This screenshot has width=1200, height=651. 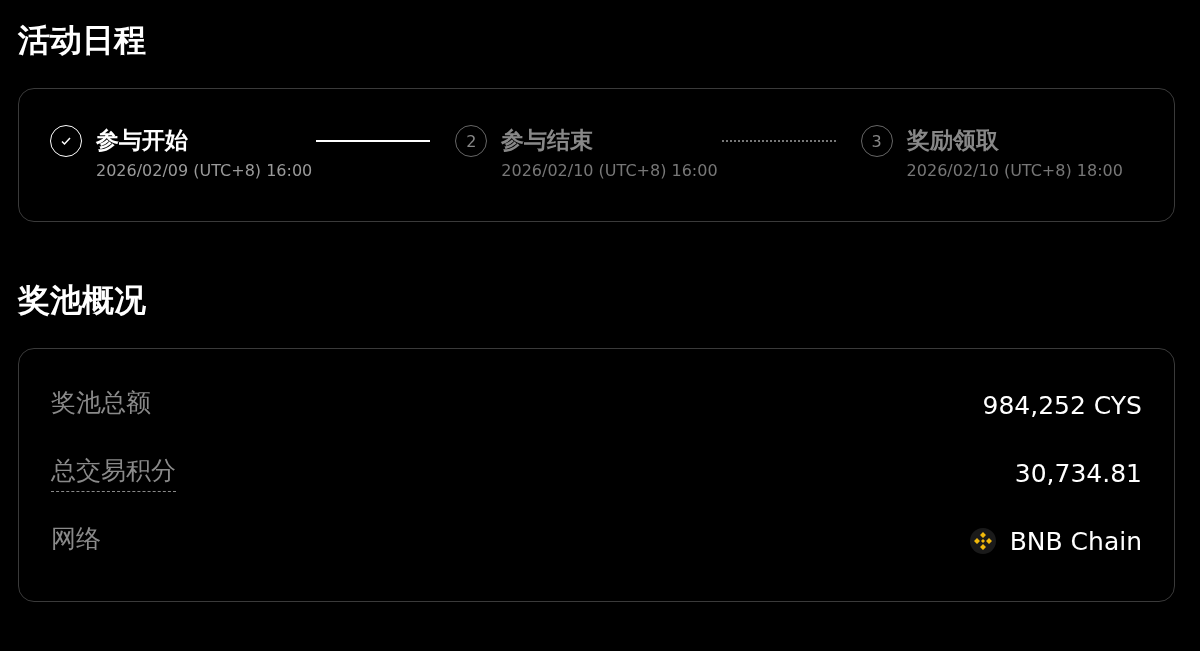 I want to click on row-value: 984,252 CYS, so click(x=1062, y=405).